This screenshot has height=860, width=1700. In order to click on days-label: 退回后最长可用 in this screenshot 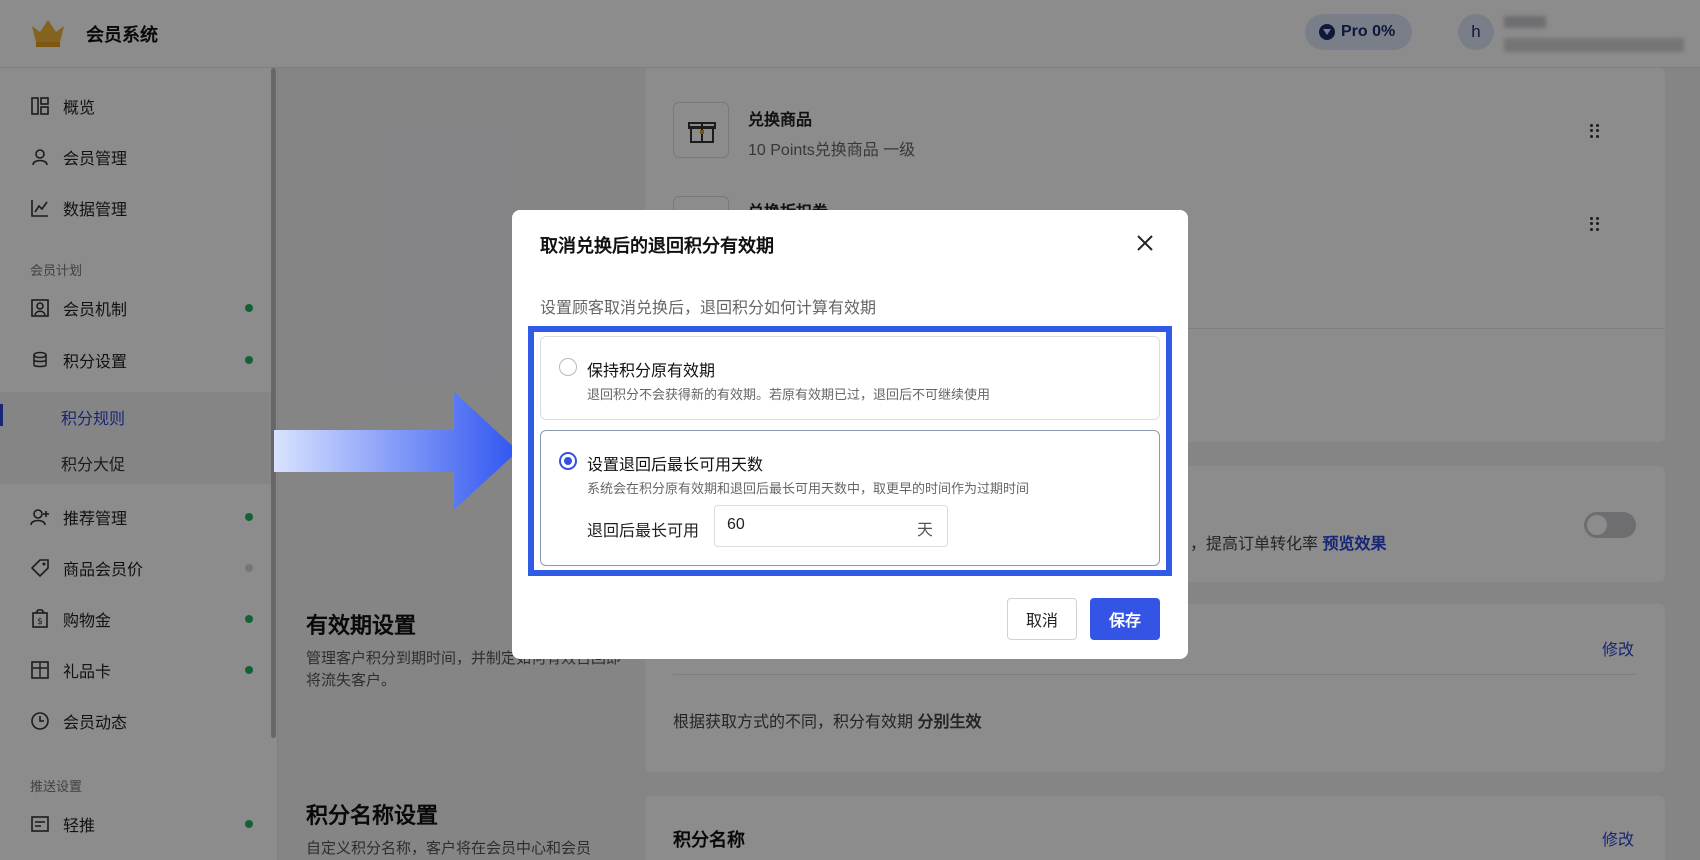, I will do `click(643, 531)`.